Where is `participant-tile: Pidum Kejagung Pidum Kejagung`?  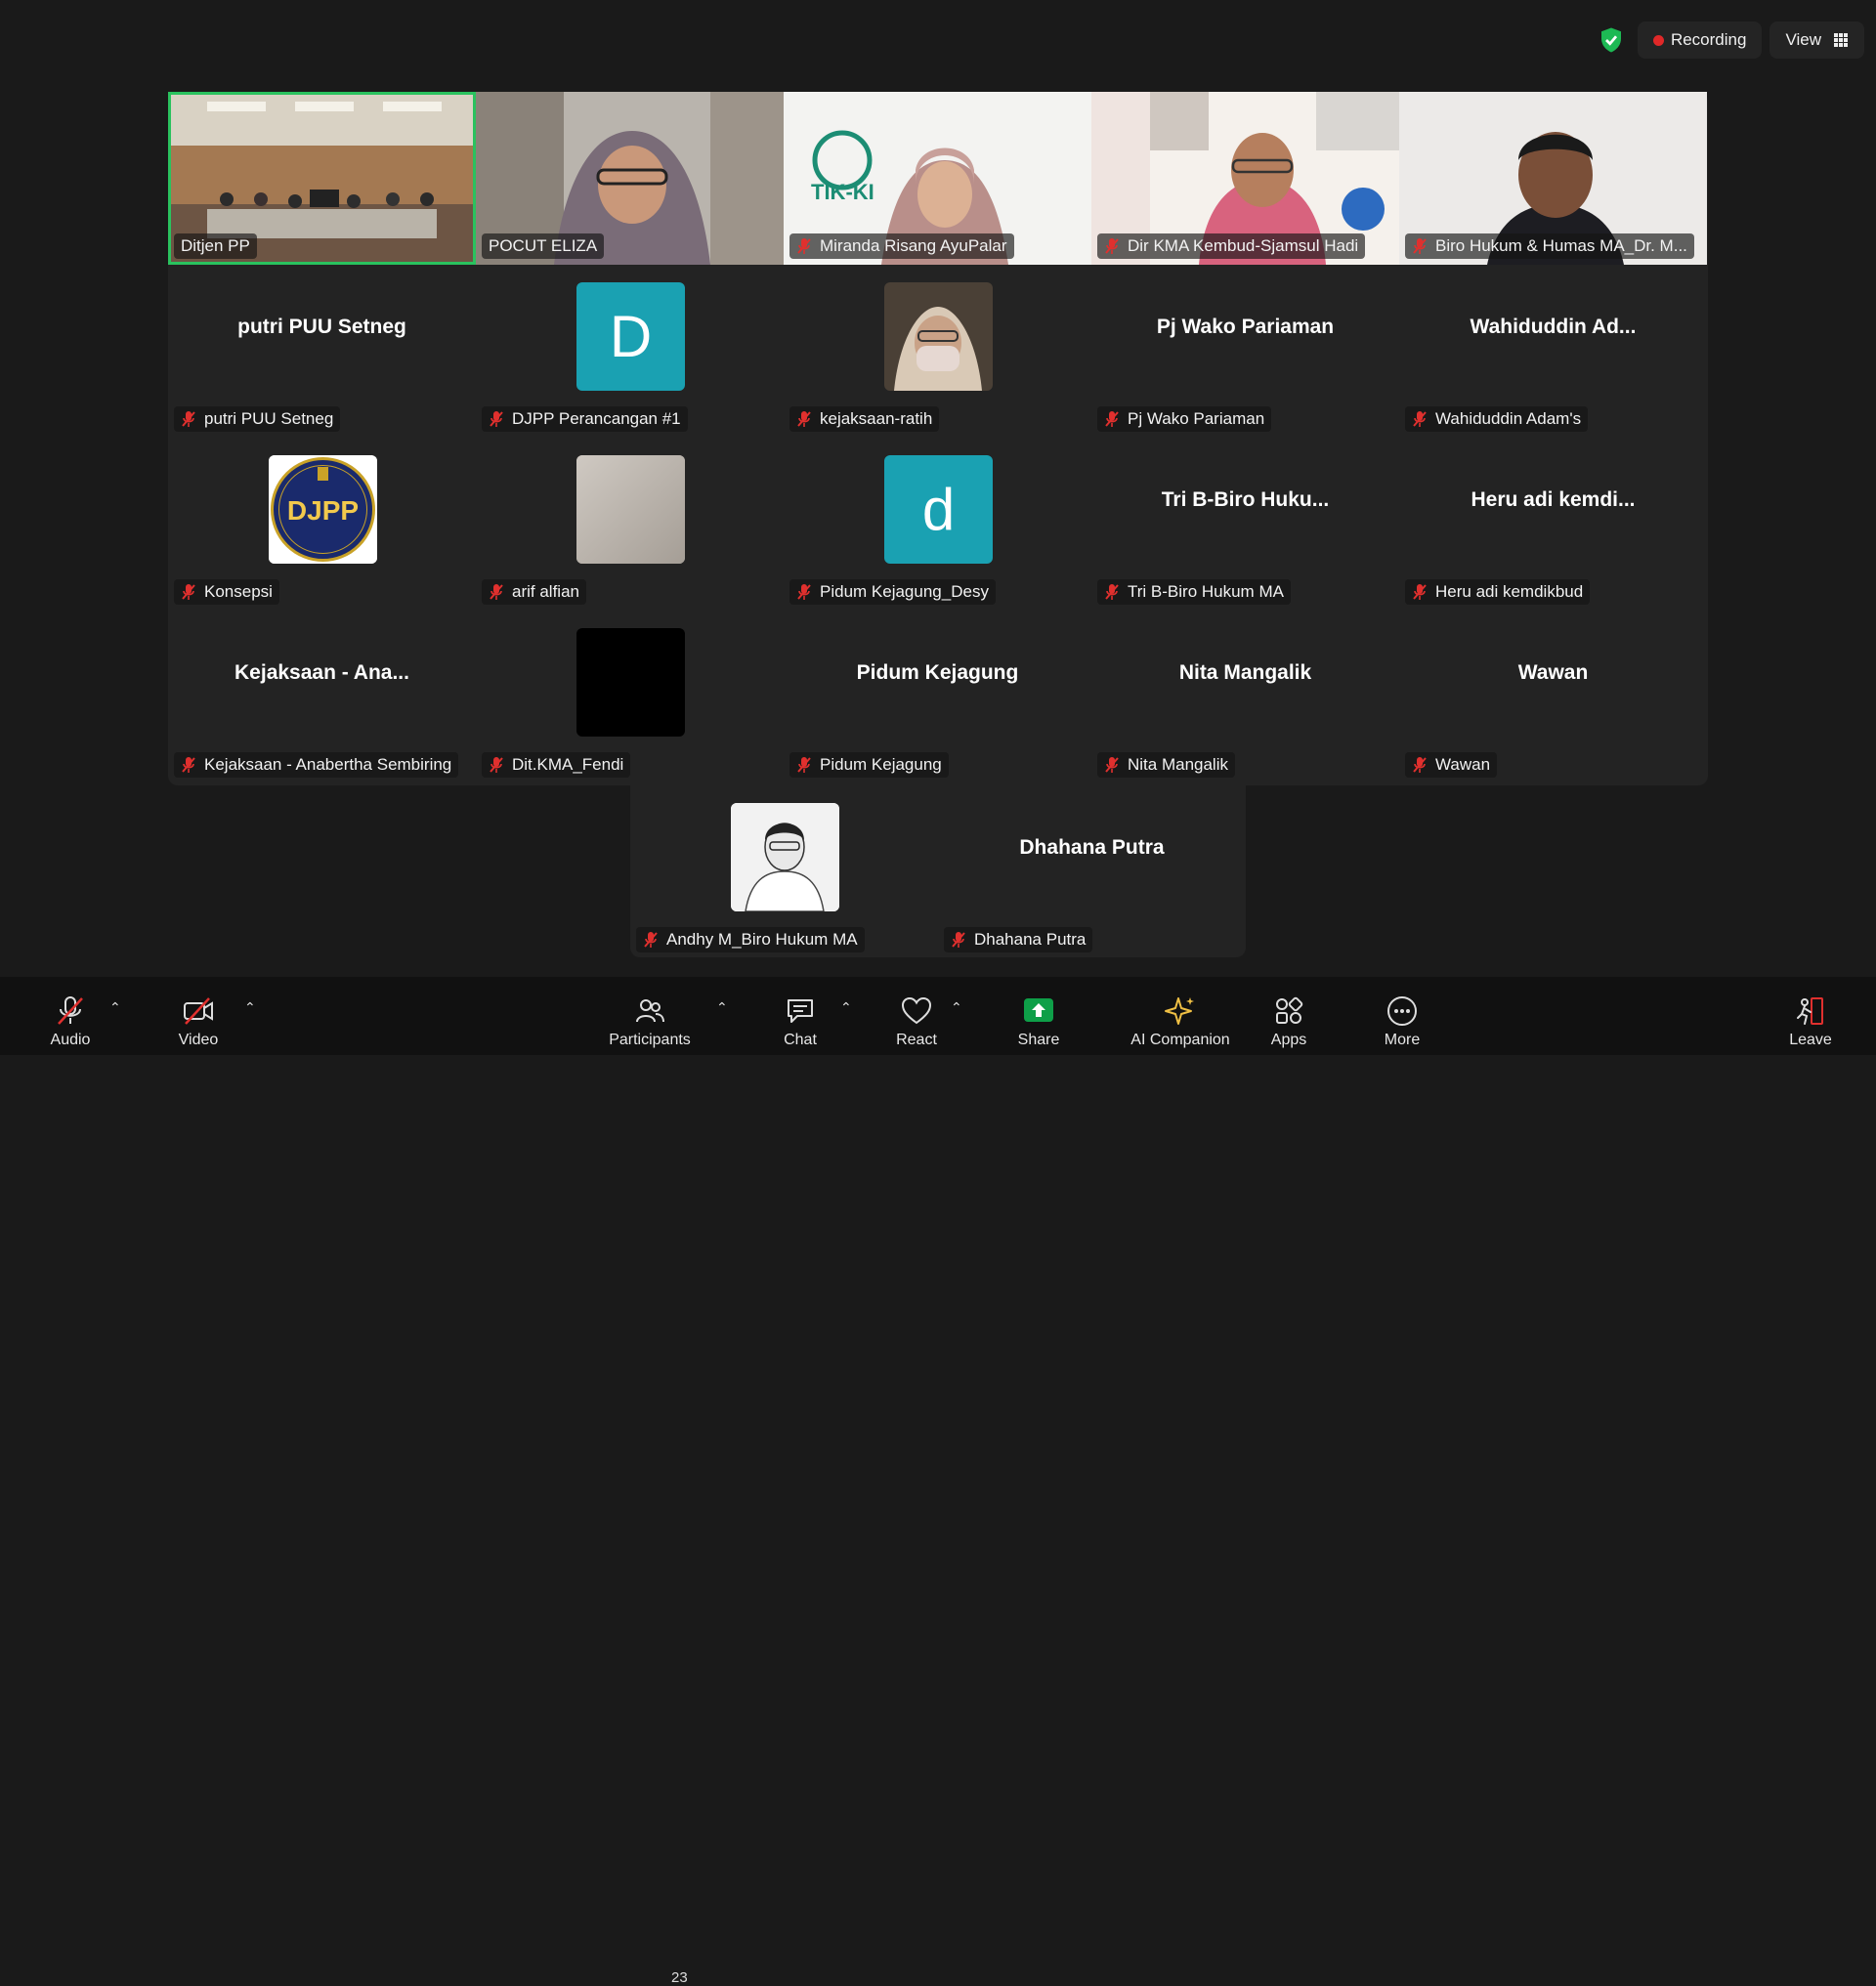 participant-tile: Pidum Kejagung Pidum Kejagung is located at coordinates (937, 697).